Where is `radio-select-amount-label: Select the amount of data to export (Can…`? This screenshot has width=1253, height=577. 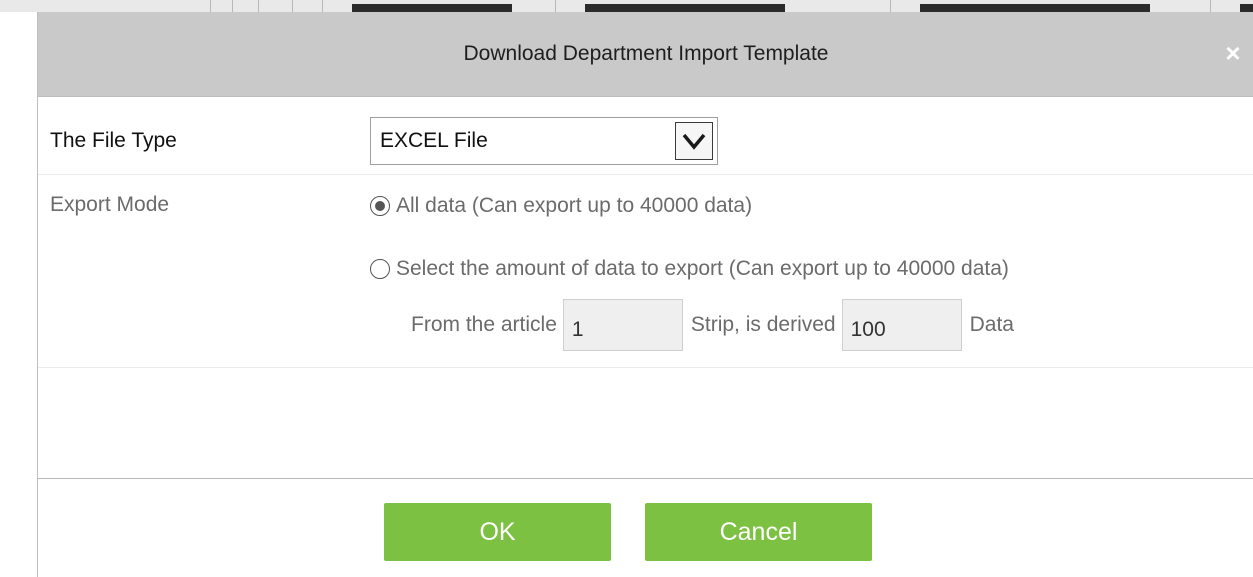
radio-select-amount-label: Select the amount of data to export (Can… is located at coordinates (702, 268).